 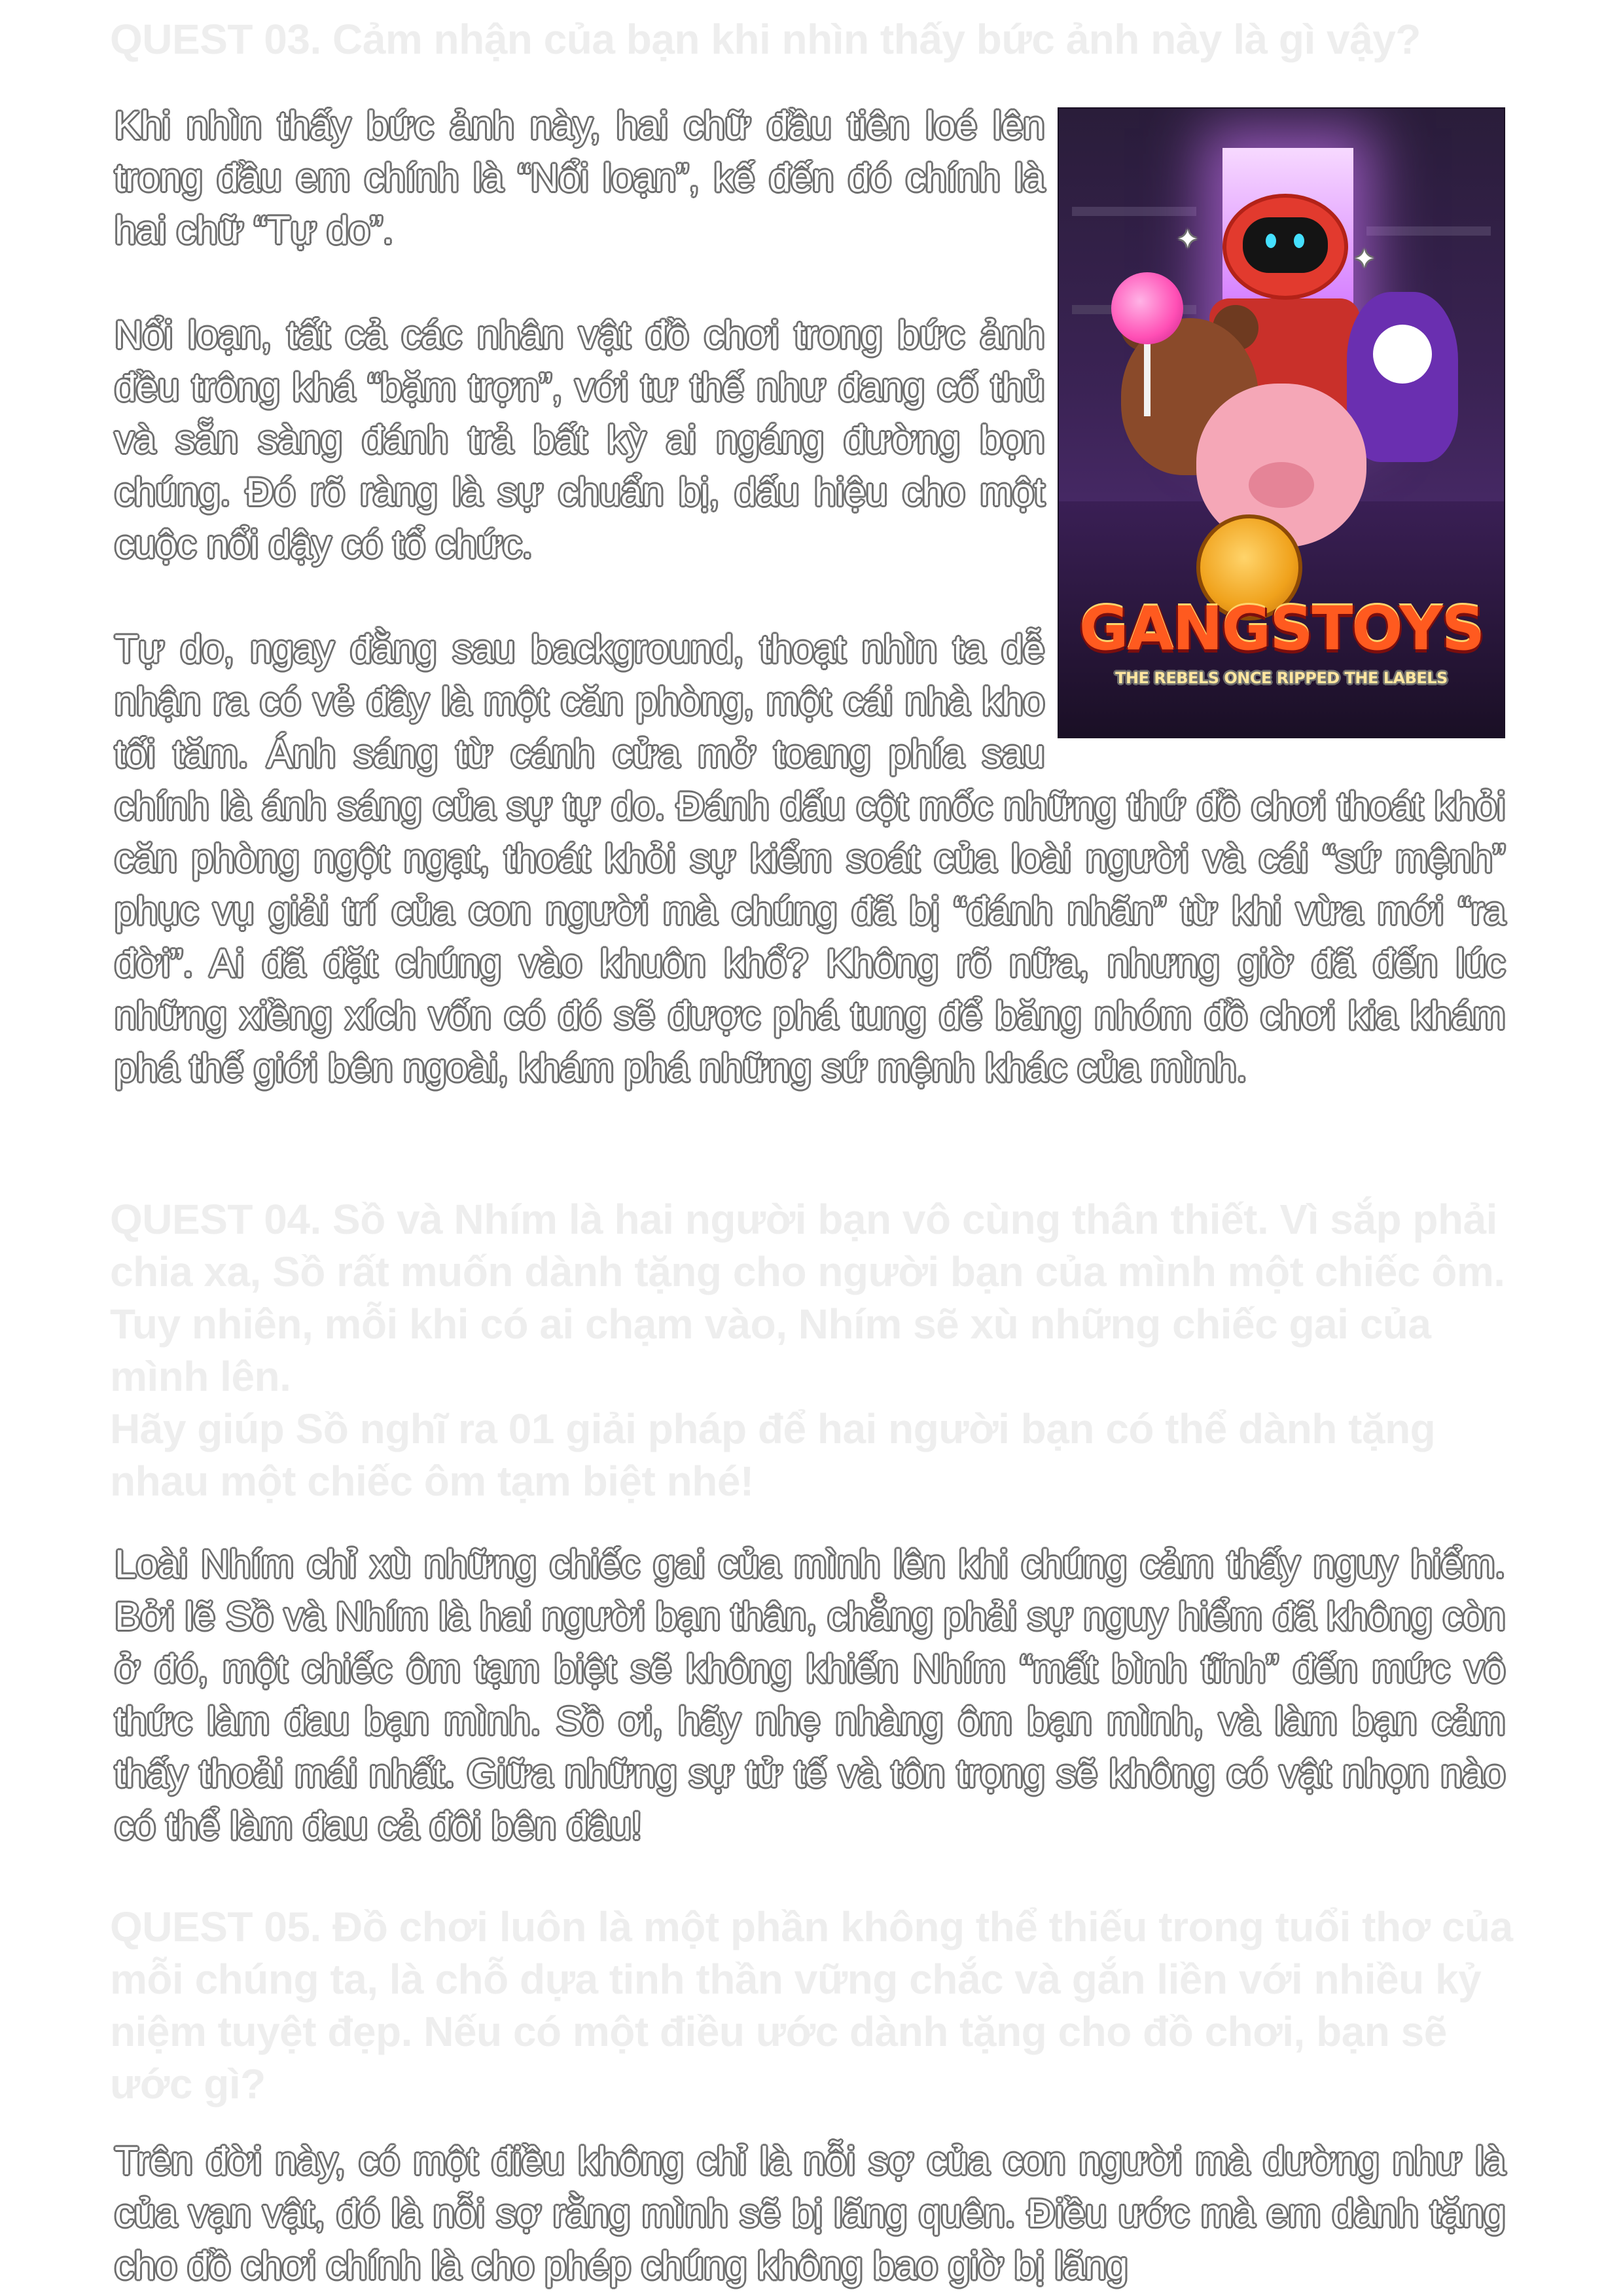 I want to click on lollipop, so click(x=1147, y=308).